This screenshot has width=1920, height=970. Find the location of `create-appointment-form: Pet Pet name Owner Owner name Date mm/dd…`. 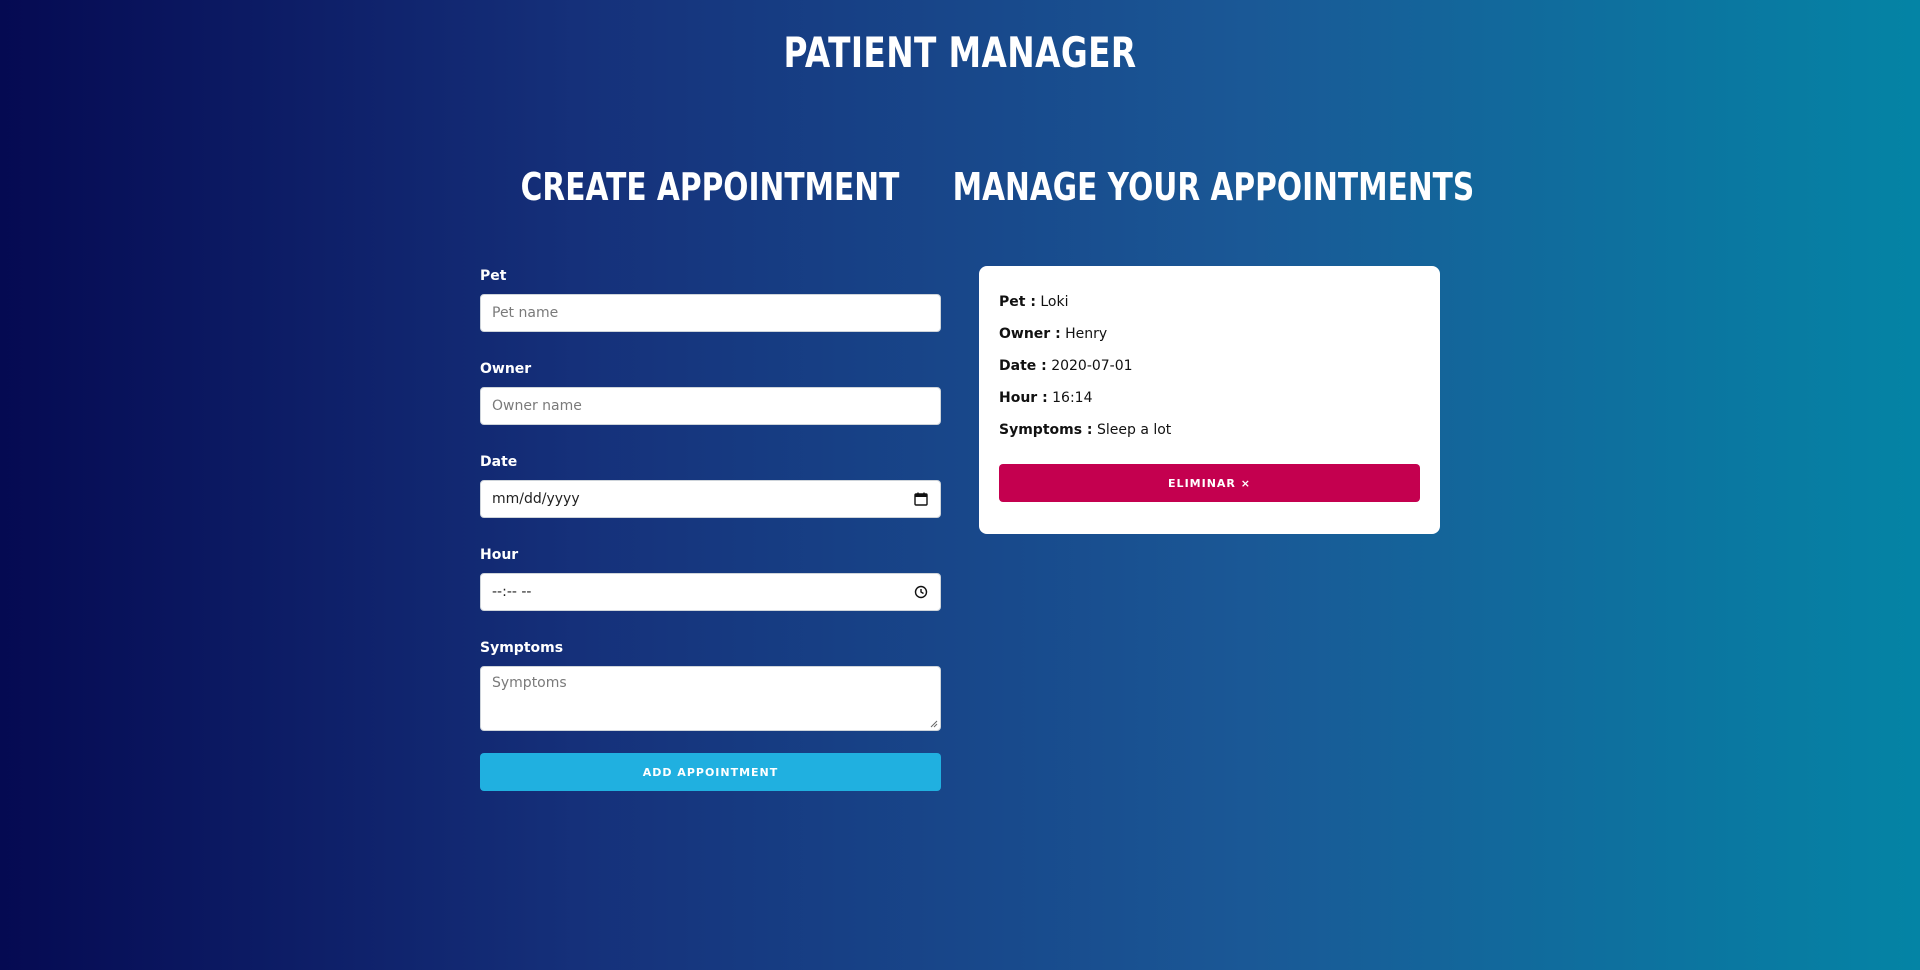

create-appointment-form: Pet Pet name Owner Owner name Date mm/dd… is located at coordinates (710, 528).